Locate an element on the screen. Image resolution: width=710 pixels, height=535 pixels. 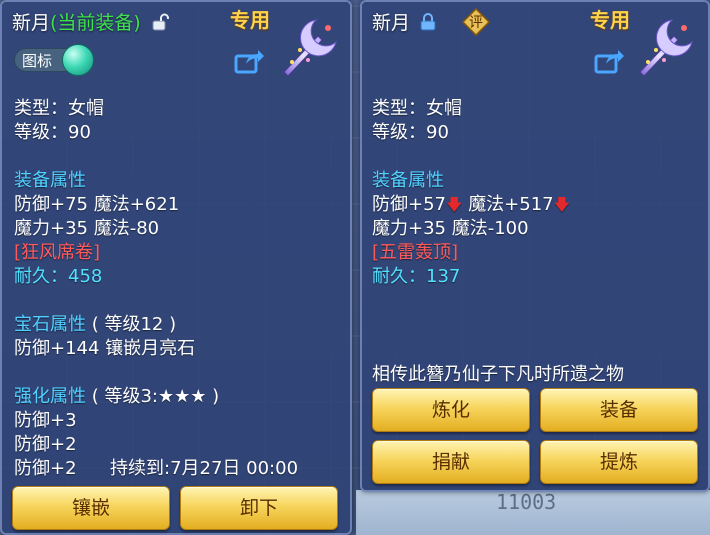
durability: 耐久：137 is located at coordinates (416, 276).